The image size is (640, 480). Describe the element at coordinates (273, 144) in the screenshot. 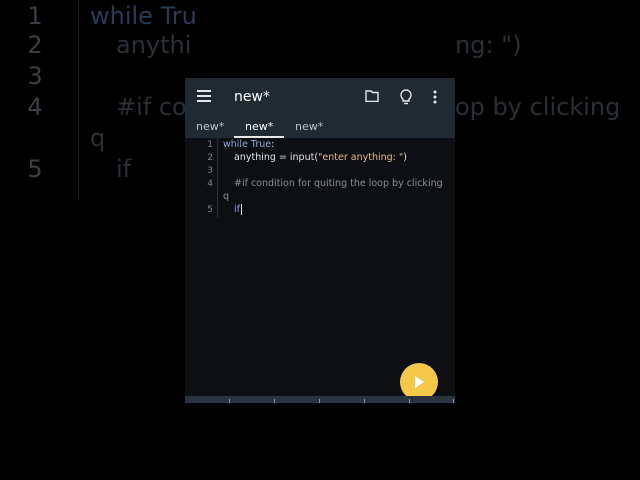

I see `code-text: :` at that location.